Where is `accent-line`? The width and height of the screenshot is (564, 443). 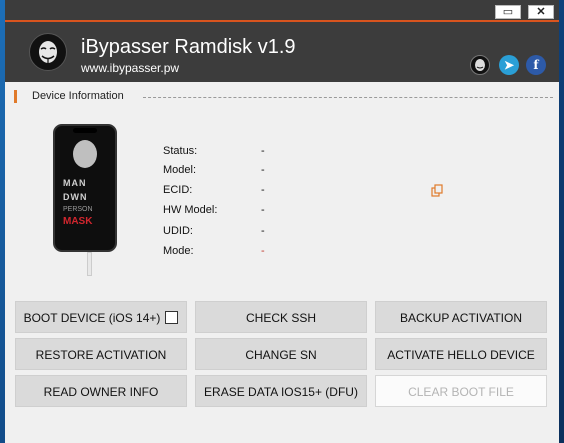
accent-line is located at coordinates (282, 21).